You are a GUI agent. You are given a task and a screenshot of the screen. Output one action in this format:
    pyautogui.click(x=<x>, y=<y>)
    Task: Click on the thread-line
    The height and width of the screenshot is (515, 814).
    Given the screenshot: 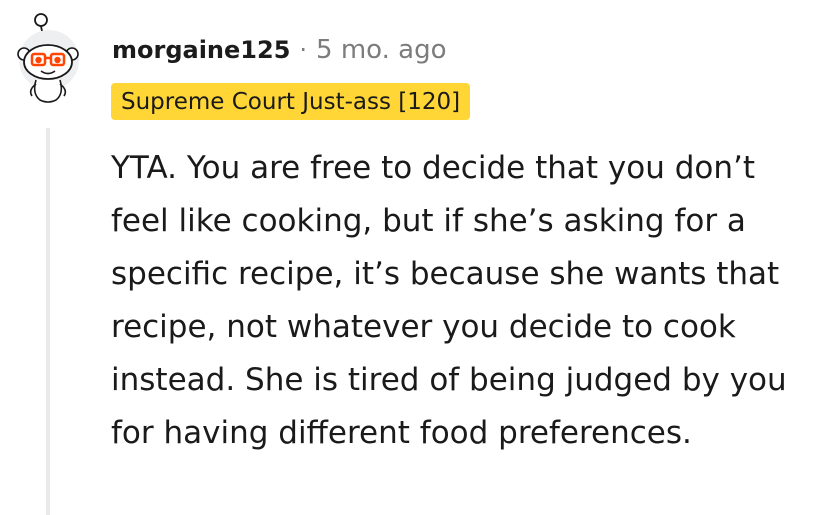 What is the action you would take?
    pyautogui.click(x=48, y=321)
    